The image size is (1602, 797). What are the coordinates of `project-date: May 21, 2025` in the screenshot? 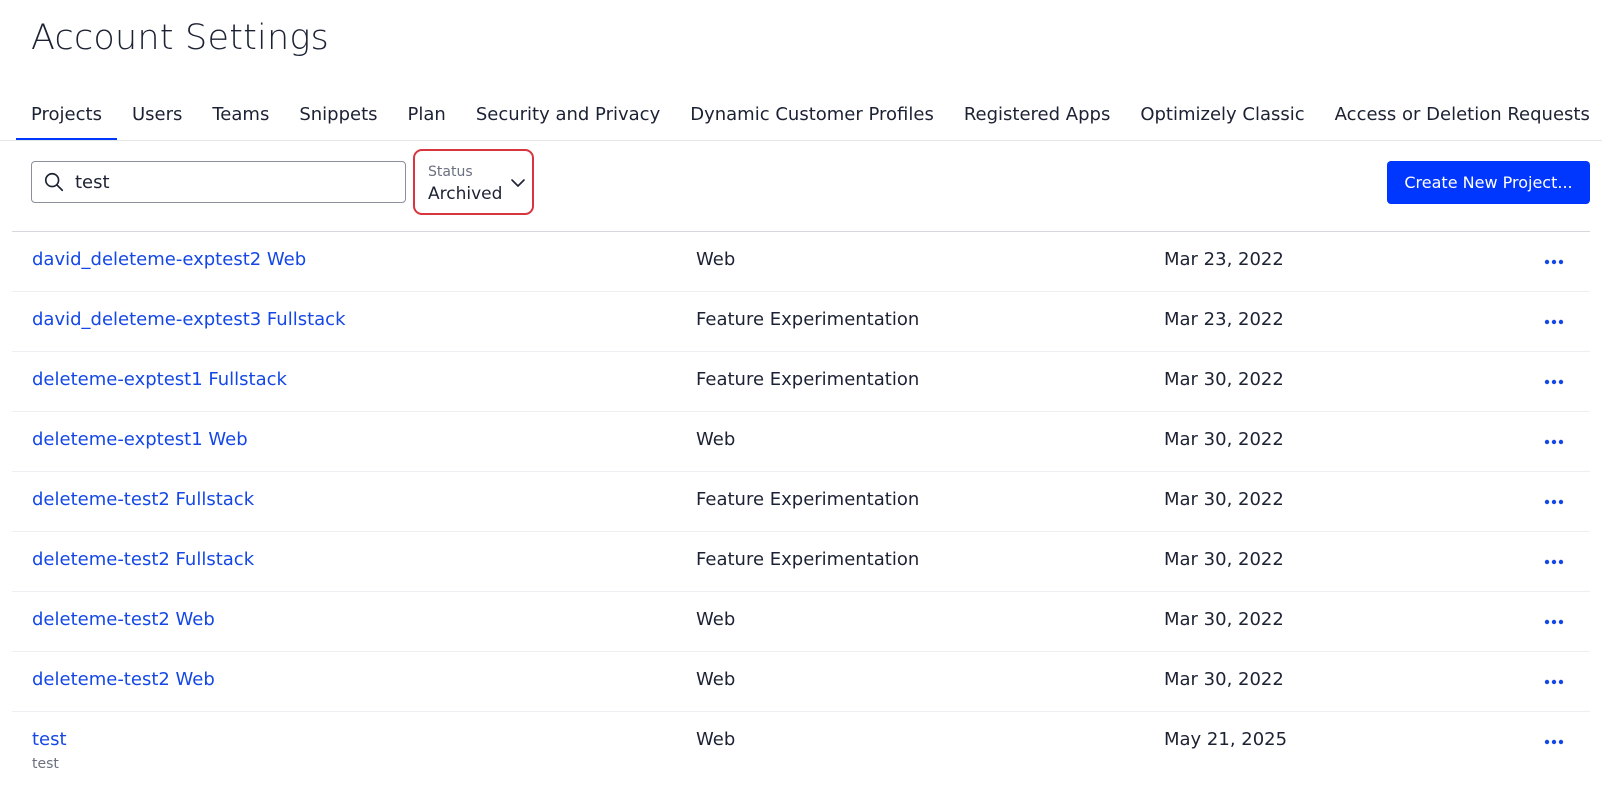 It's located at (1226, 739).